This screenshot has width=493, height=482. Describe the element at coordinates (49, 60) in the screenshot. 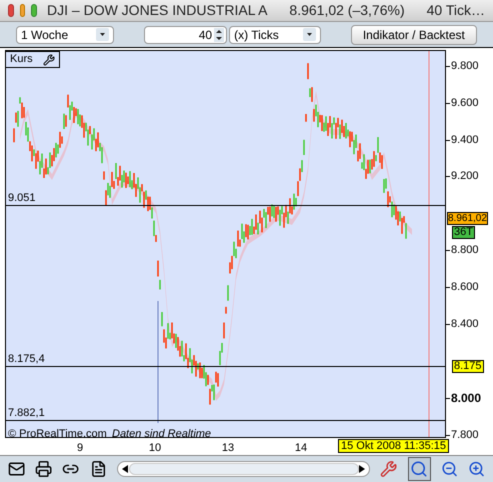

I see `wrench-icon` at that location.